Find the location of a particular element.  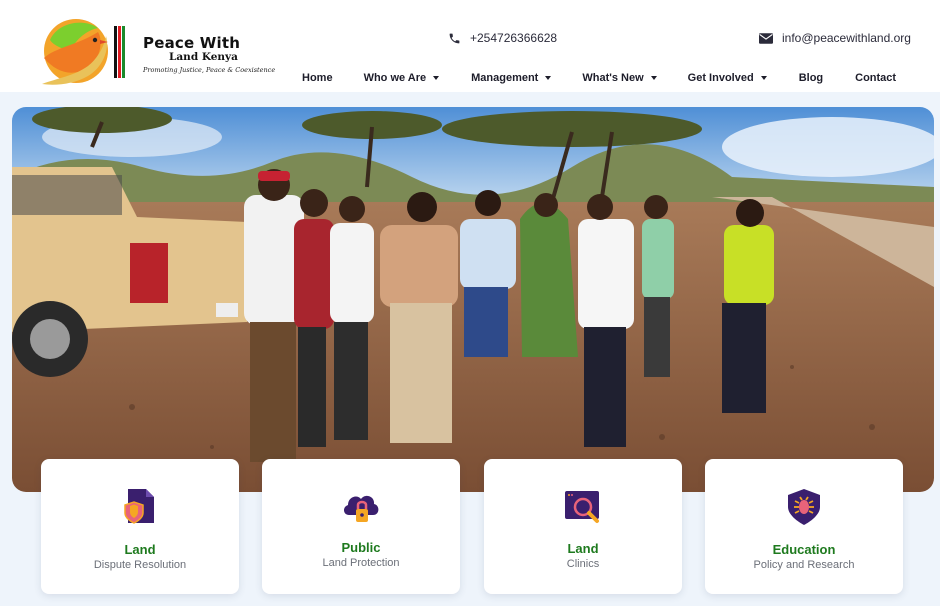

brand-name-line2: Land Kenya is located at coordinates (203, 57).